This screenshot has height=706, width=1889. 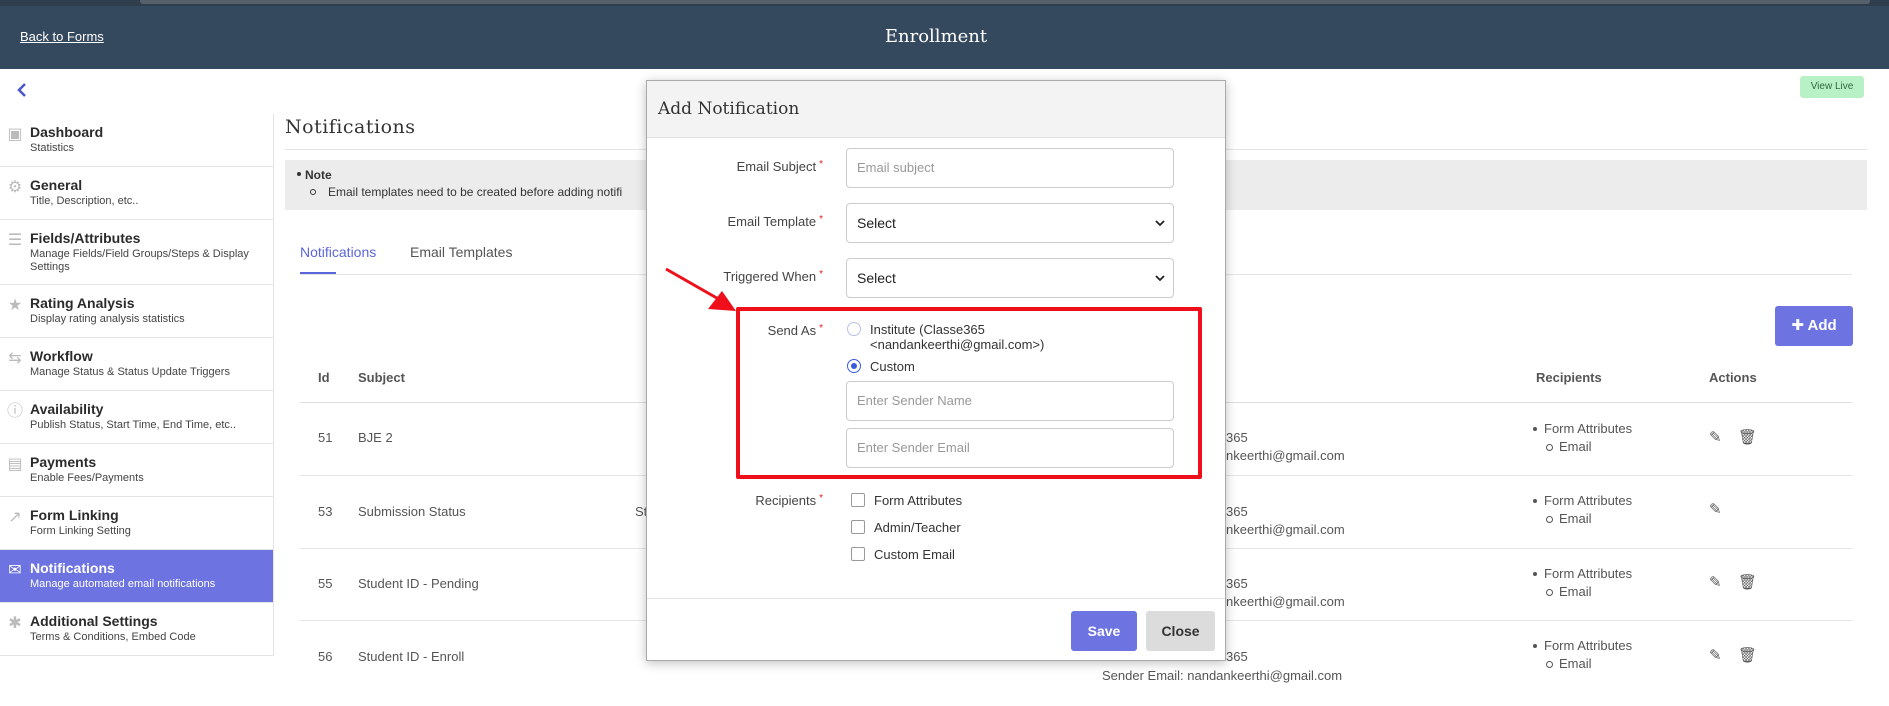 What do you see at coordinates (854, 366) in the screenshot?
I see `send-as-custom-radio` at bounding box center [854, 366].